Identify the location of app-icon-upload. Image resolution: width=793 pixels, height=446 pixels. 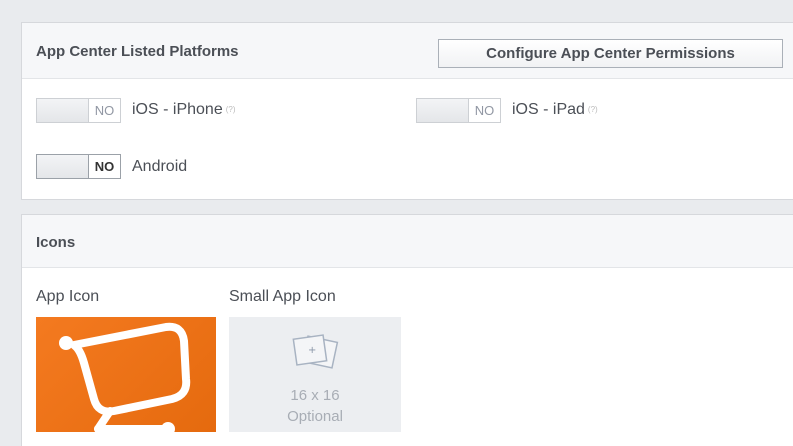
(126, 376).